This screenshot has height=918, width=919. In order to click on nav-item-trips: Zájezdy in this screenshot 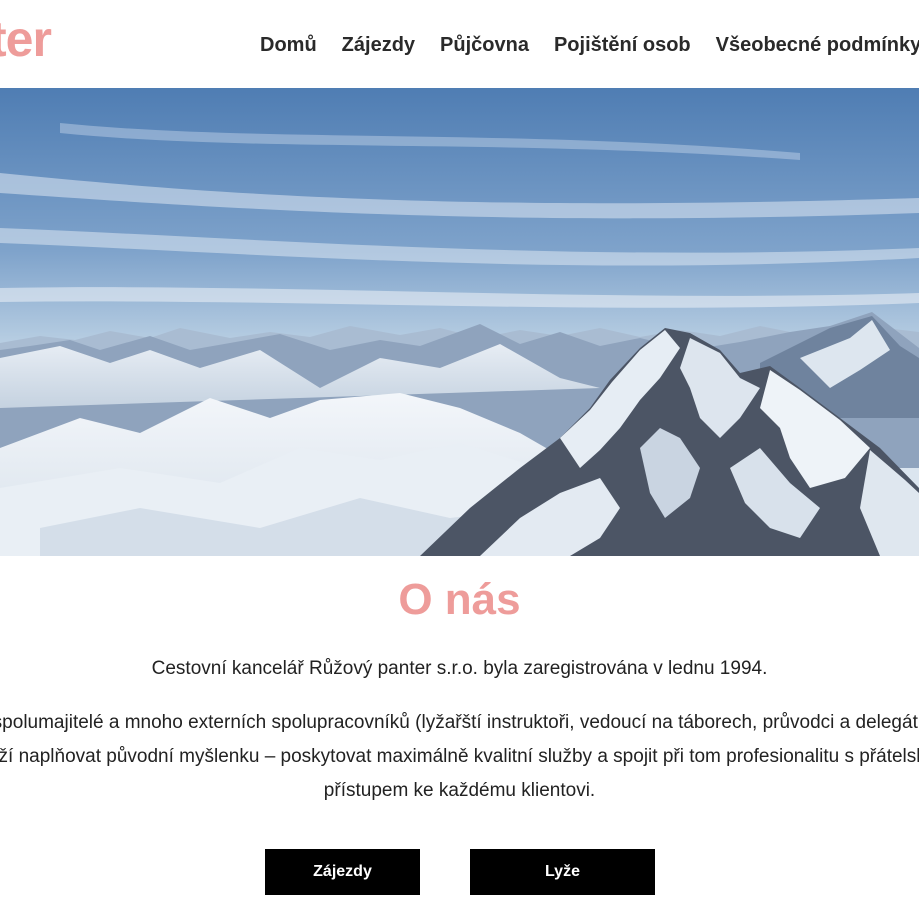, I will do `click(378, 45)`.